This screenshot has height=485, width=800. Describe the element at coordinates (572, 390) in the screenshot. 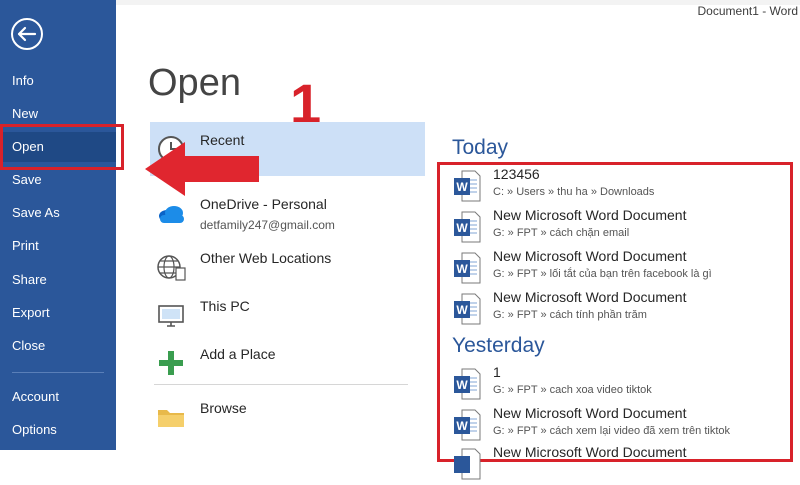

I see `document-path: G: » FPT » cach xoa video tiktok` at that location.